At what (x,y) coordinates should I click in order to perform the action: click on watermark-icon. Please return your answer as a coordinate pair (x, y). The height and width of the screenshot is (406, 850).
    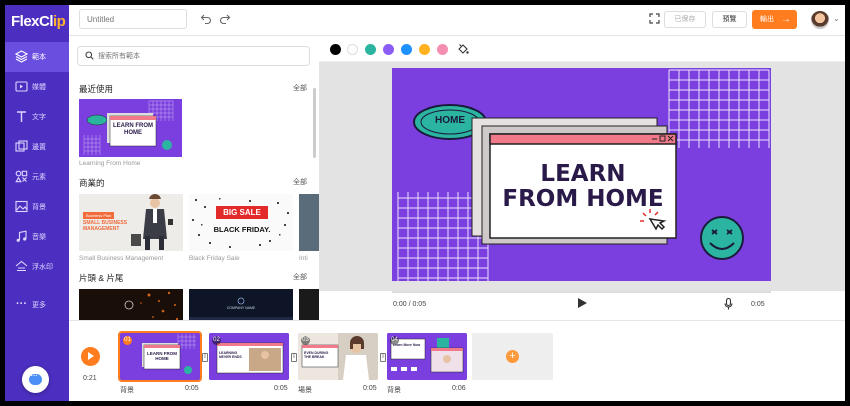
    Looking at the image, I should click on (21, 266).